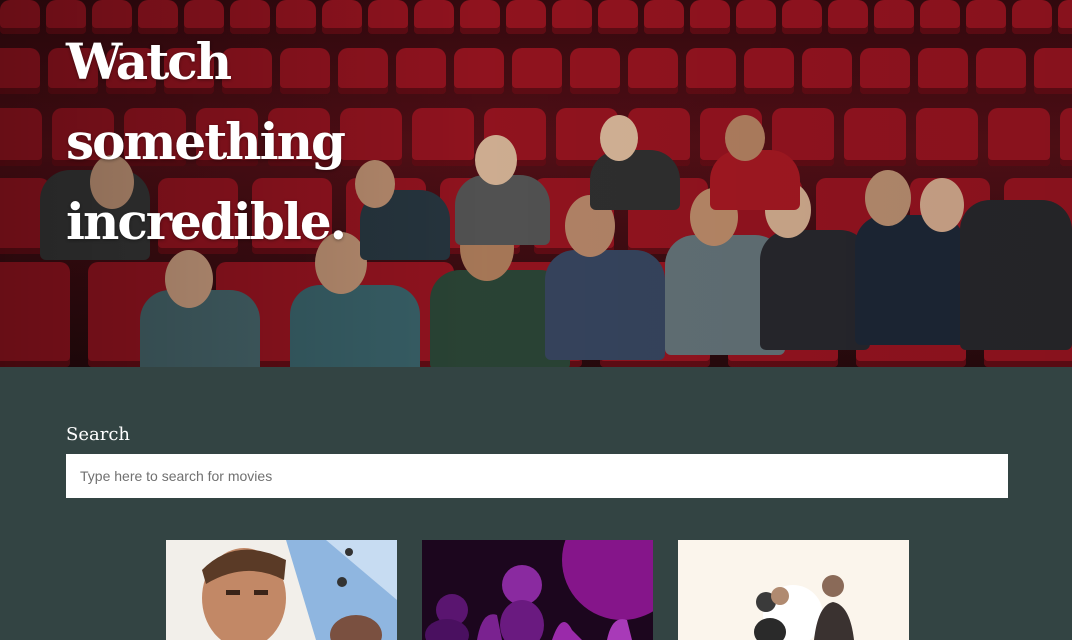  What do you see at coordinates (537, 476) in the screenshot?
I see `search-input` at bounding box center [537, 476].